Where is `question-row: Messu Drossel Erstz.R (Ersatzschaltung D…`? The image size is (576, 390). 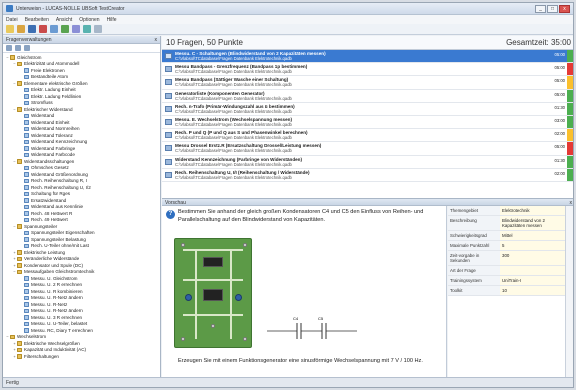 question-row: Messu Drossel Erstz.R (Ersatzschaltung D… is located at coordinates (367, 149).